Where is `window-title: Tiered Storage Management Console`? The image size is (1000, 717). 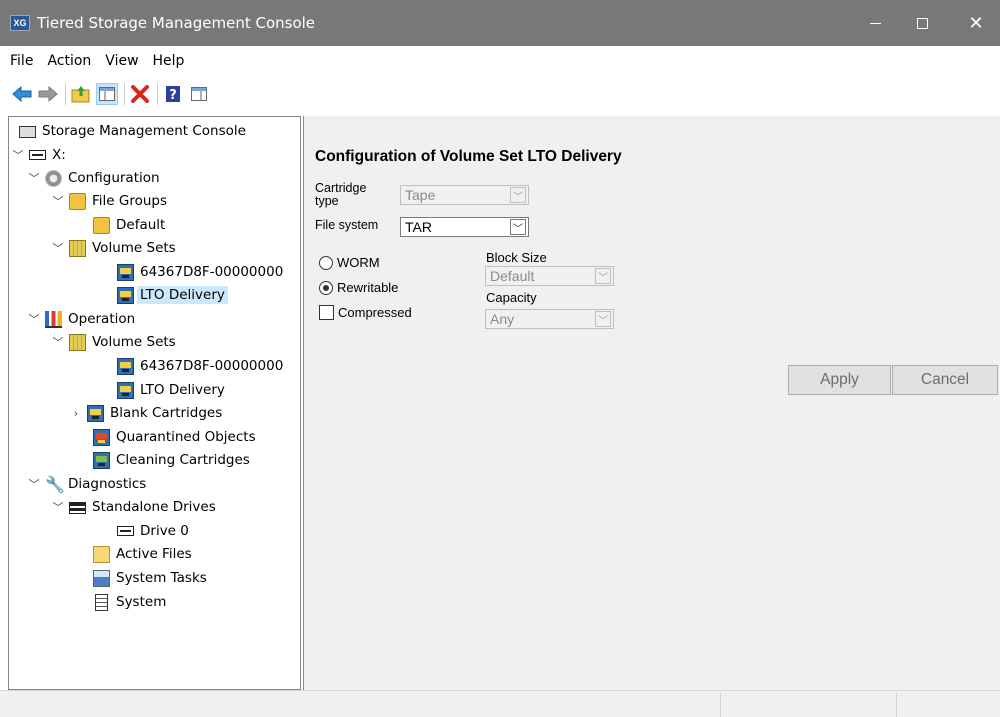 window-title: Tiered Storage Management Console is located at coordinates (176, 23).